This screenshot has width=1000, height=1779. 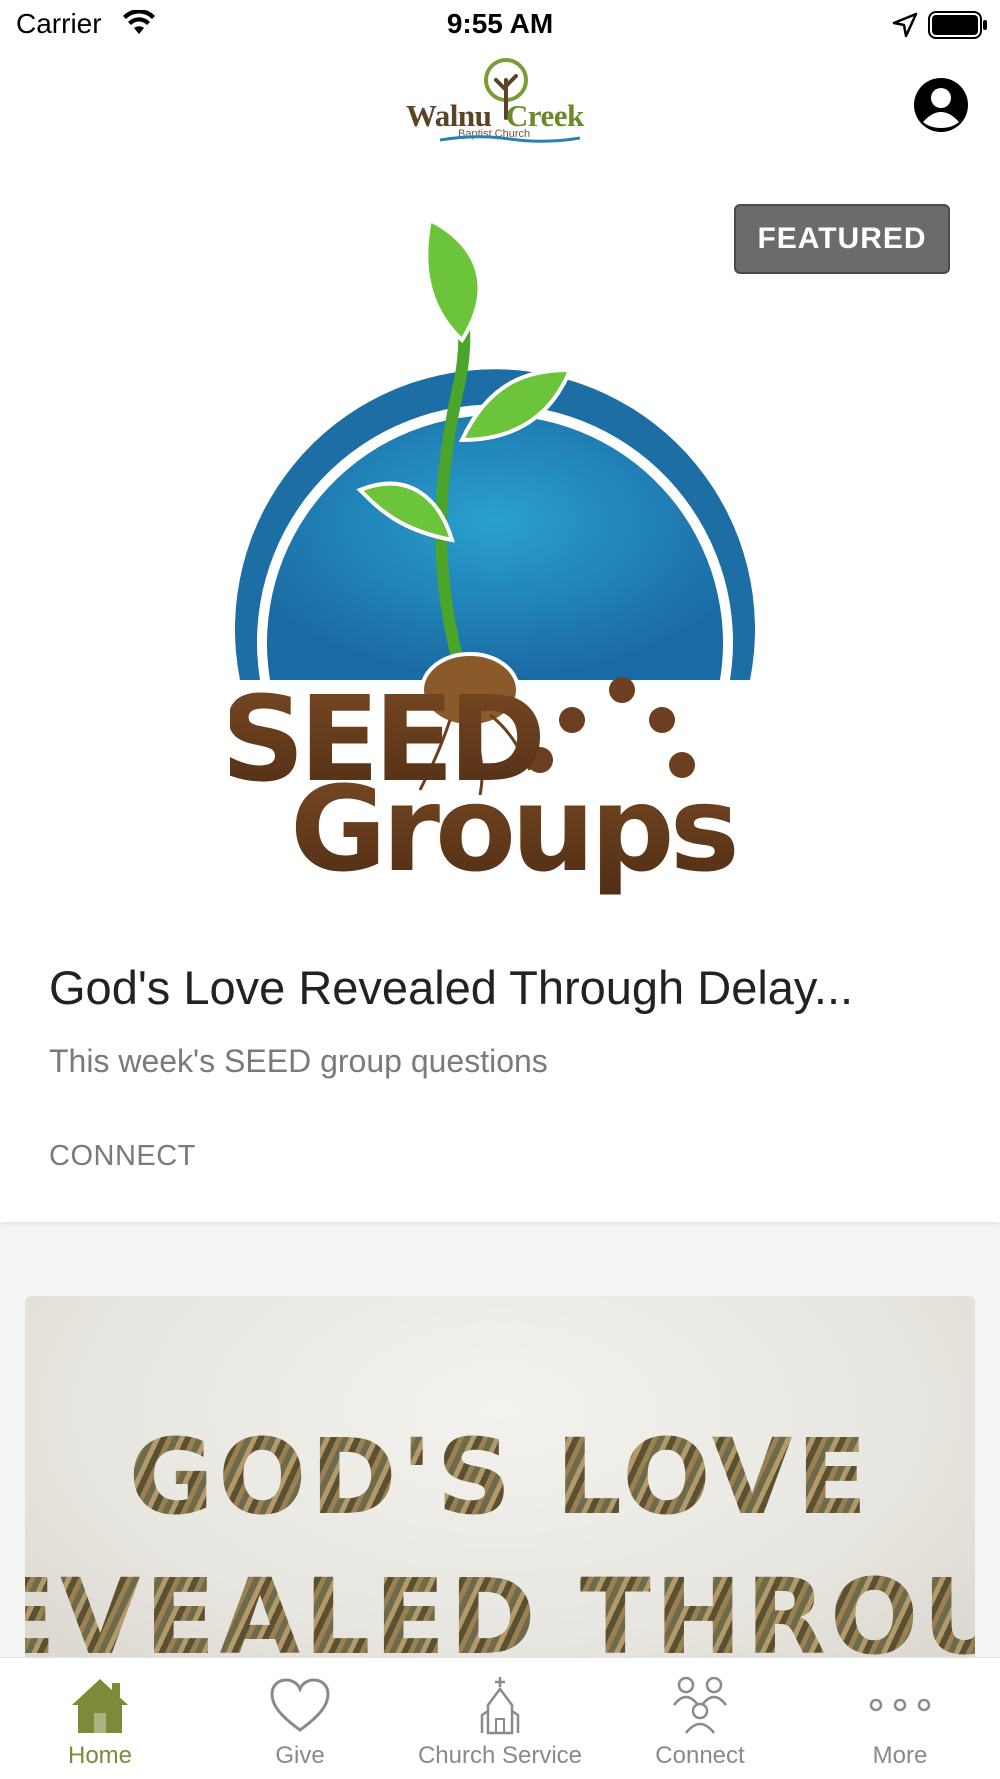 What do you see at coordinates (300, 1755) in the screenshot?
I see `tab-give-label: Give` at bounding box center [300, 1755].